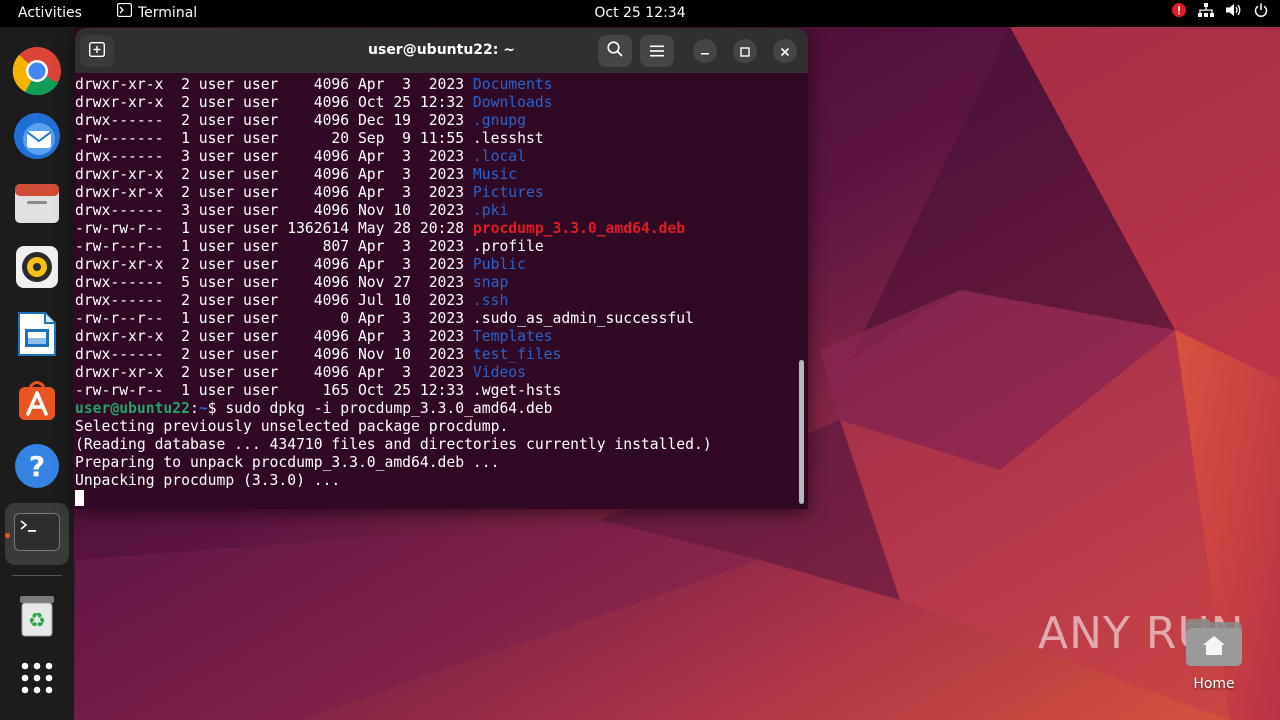 The image size is (1280, 720). Describe the element at coordinates (801, 432) in the screenshot. I see `terminal-scrollbar` at that location.